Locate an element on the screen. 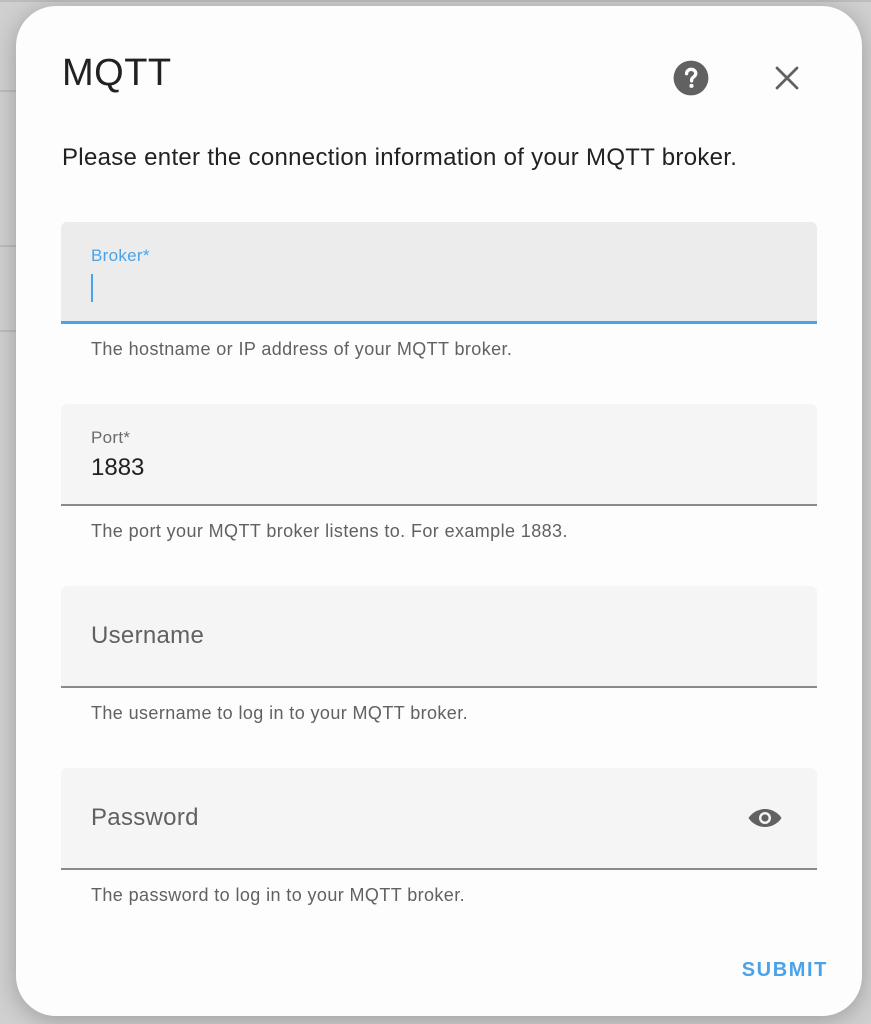  port-field: Port* 1883 is located at coordinates (439, 455).